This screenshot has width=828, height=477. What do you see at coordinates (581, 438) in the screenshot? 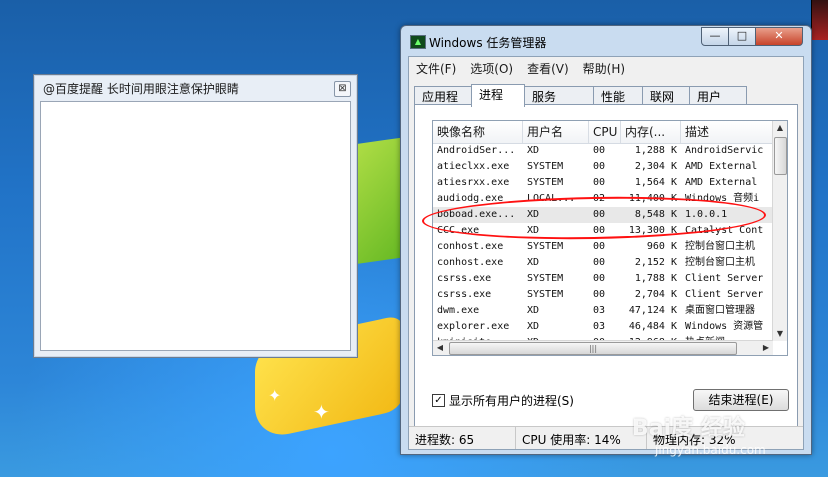
I see `status-cpu-usage: CPU 使用率: 14%` at bounding box center [581, 438].